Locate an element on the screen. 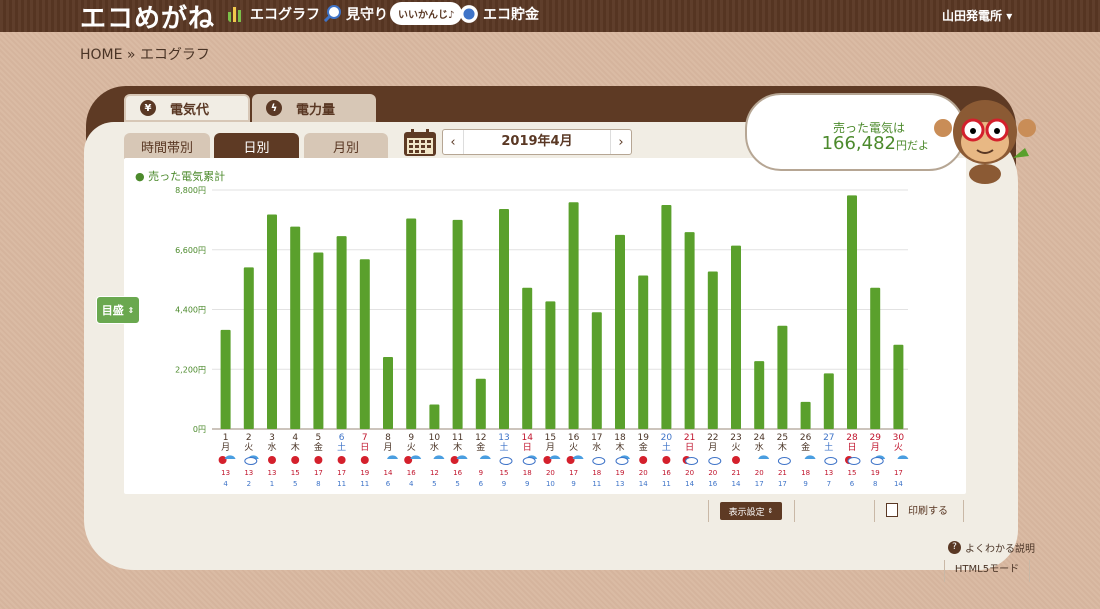 The image size is (1100, 609). nav-label: エコ貯金 is located at coordinates (511, 15).